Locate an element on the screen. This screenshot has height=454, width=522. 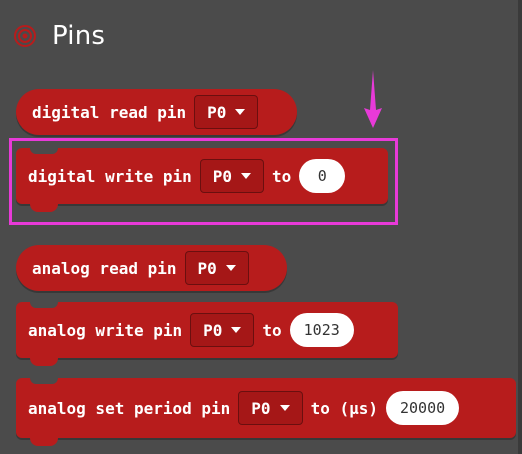
digital-read-pin-block: digital read pin P0 is located at coordinates (156, 112).